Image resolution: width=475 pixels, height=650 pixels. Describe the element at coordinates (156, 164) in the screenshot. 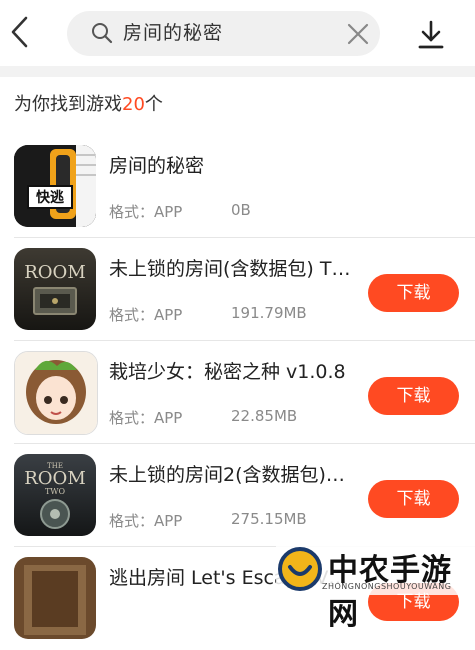

I see `game-title: 房间的秘密` at that location.